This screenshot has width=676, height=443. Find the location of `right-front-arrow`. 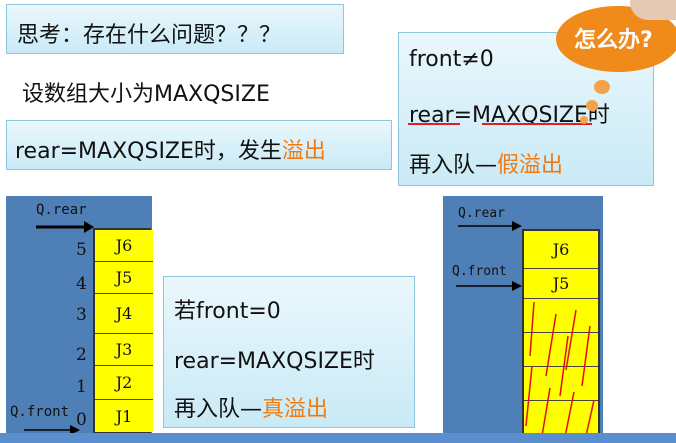

right-front-arrow is located at coordinates (489, 286).